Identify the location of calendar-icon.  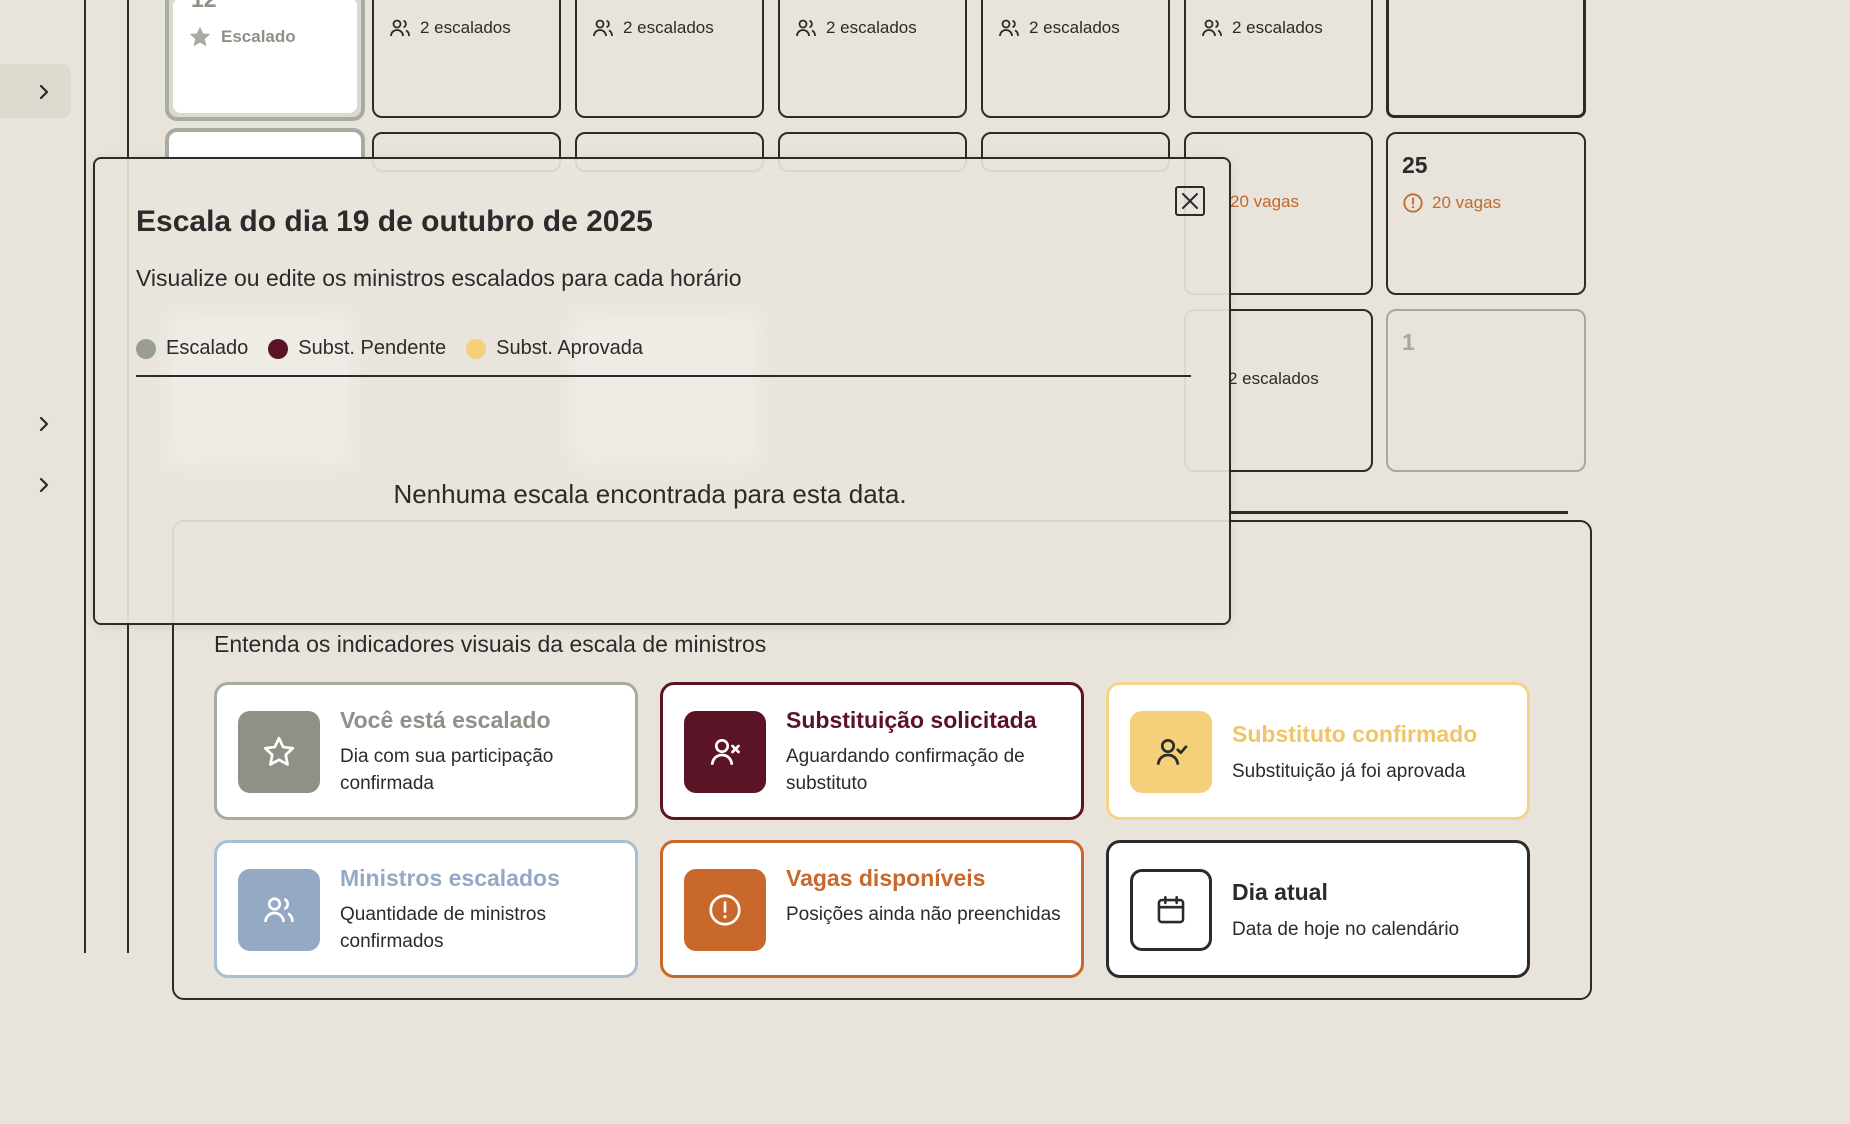
(1171, 909).